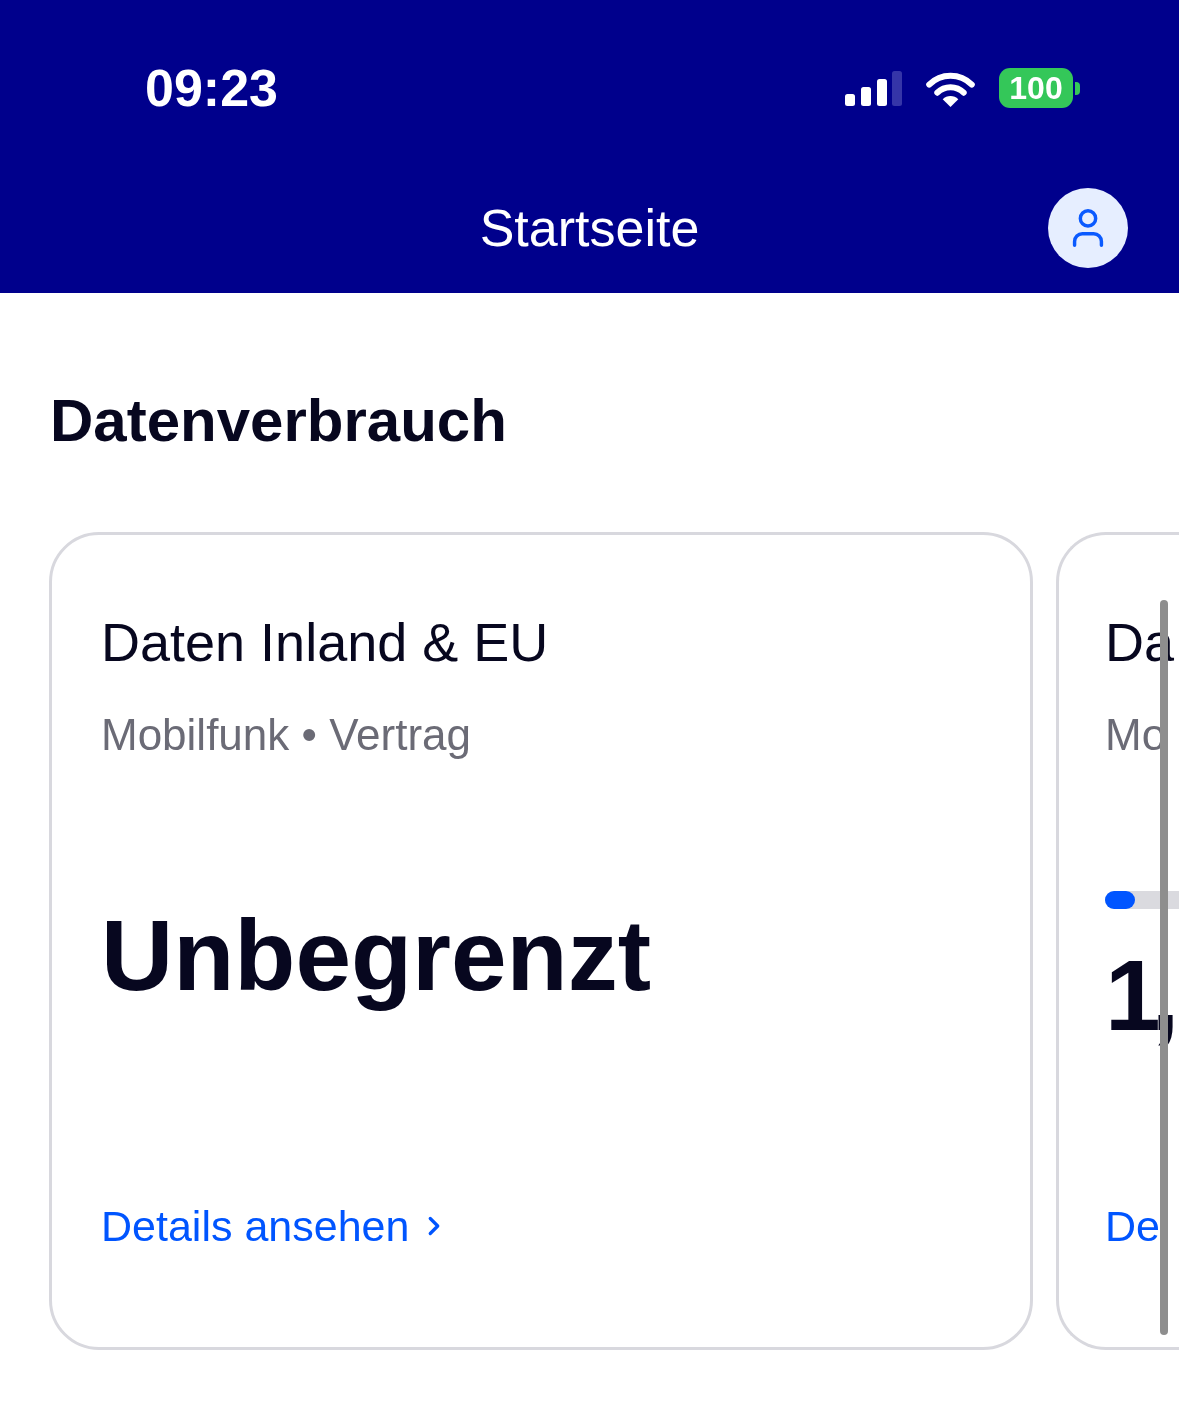 The image size is (1179, 1419). What do you see at coordinates (275, 1226) in the screenshot?
I see `details-link: Details ansehen` at bounding box center [275, 1226].